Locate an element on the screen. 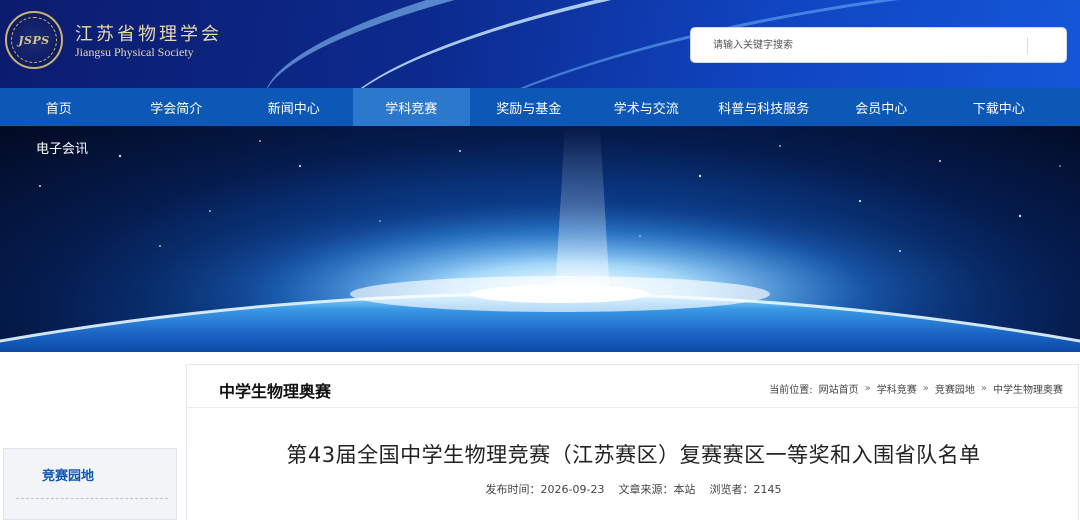 The height and width of the screenshot is (520, 1080). search-icon is located at coordinates (1049, 45).